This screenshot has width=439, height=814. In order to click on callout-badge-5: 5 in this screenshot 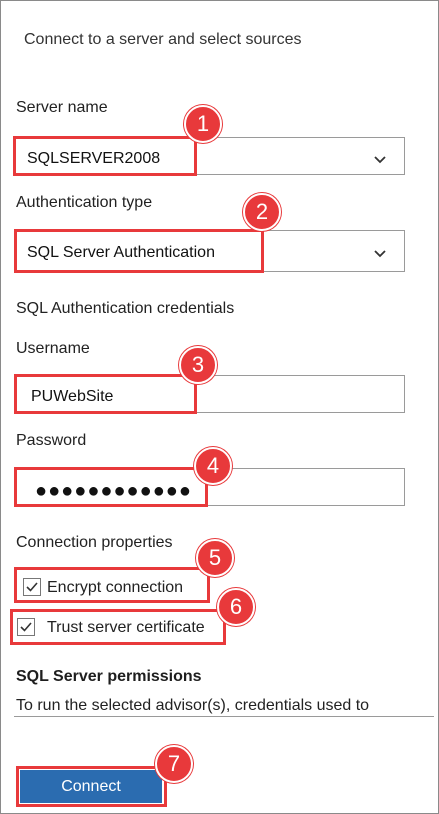, I will do `click(215, 558)`.